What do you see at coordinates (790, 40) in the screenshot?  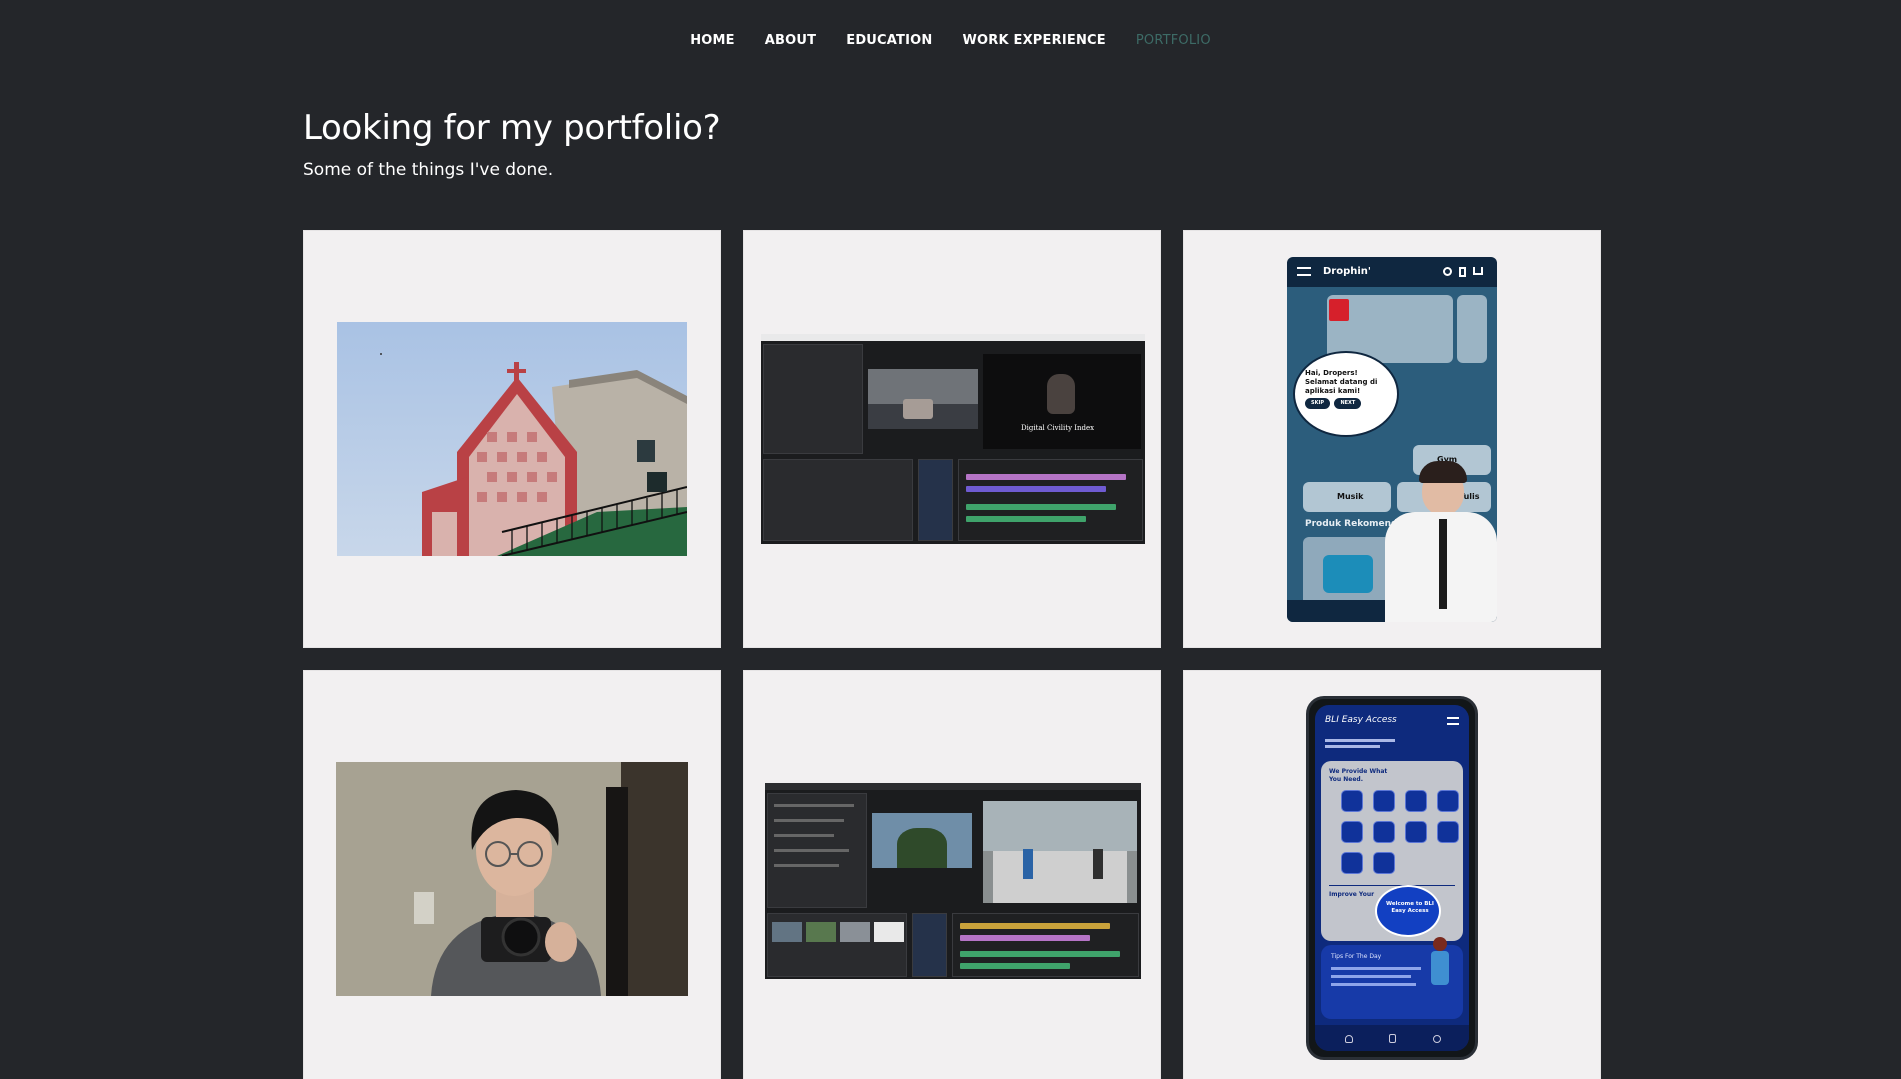 I see `nav-about: ABOUT` at bounding box center [790, 40].